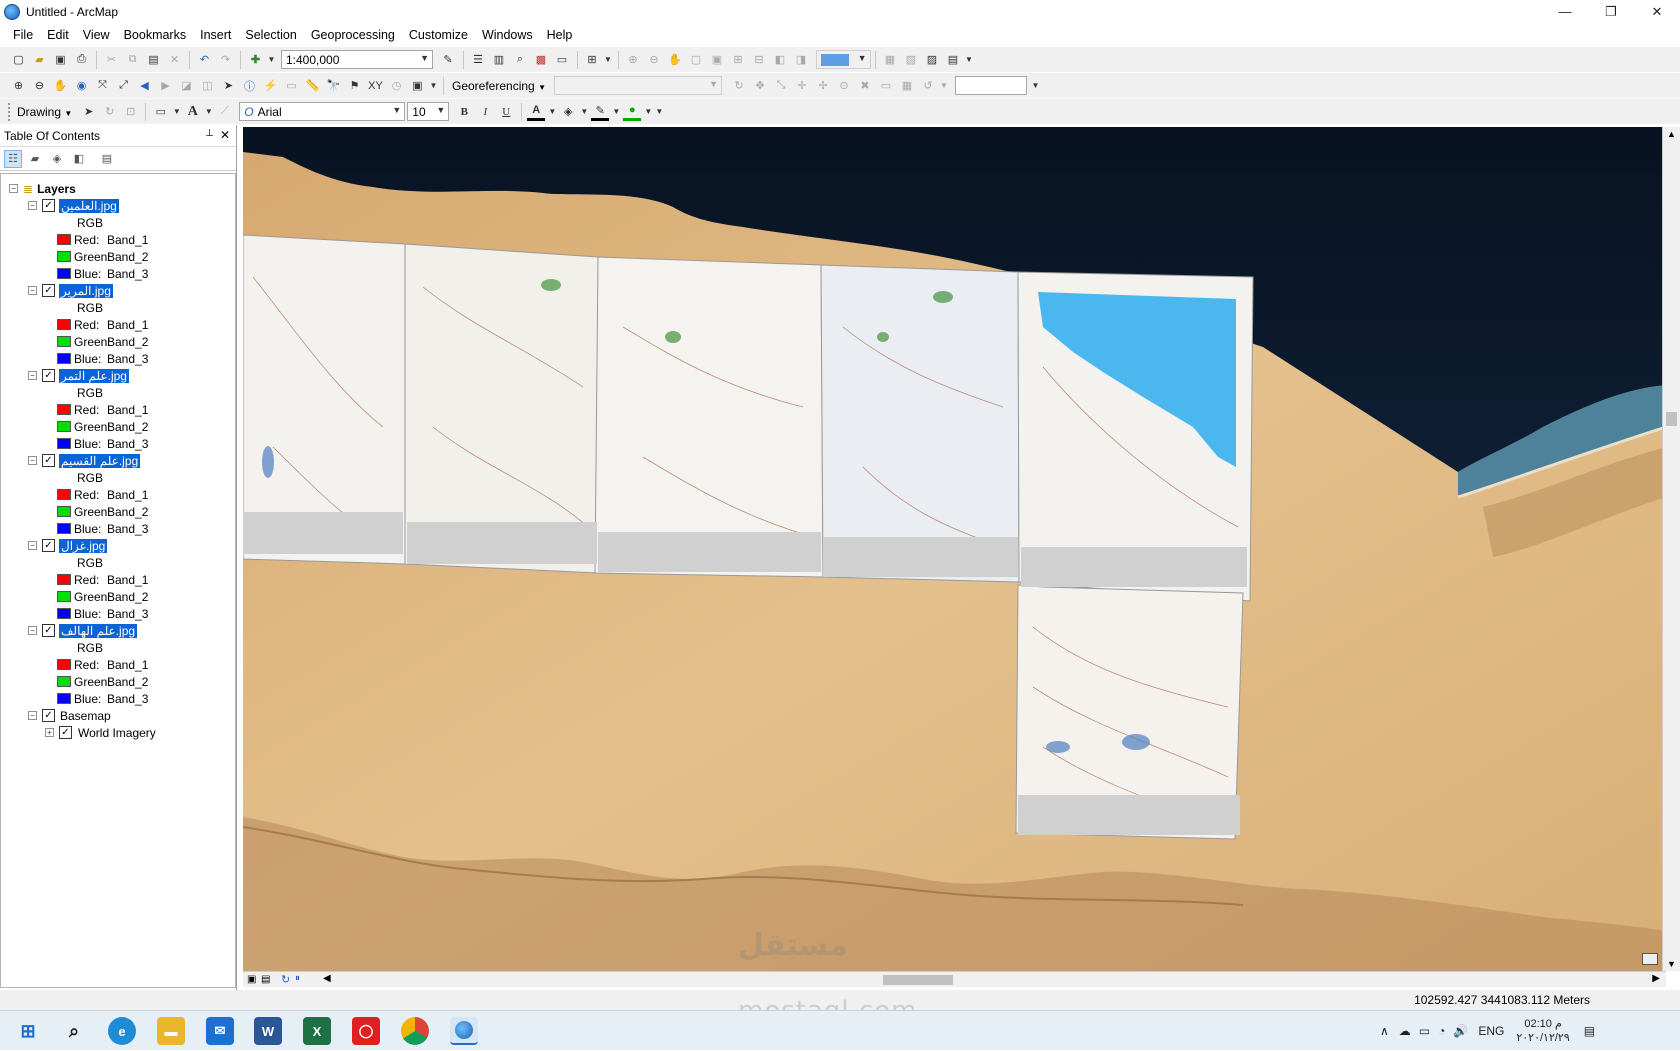  I want to click on collapse-layer-toggle: −, so click(32, 290).